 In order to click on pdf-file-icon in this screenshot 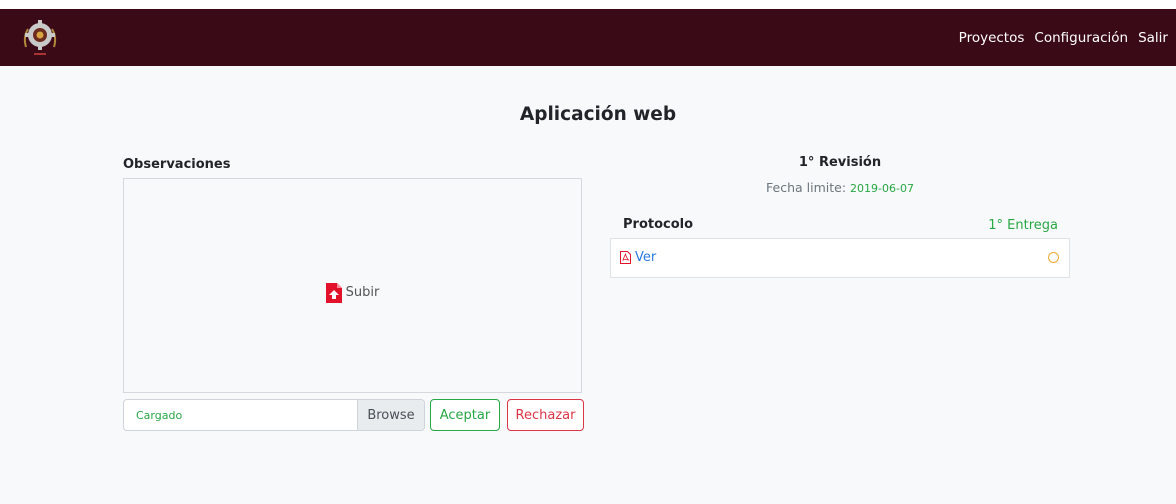, I will do `click(625, 257)`.